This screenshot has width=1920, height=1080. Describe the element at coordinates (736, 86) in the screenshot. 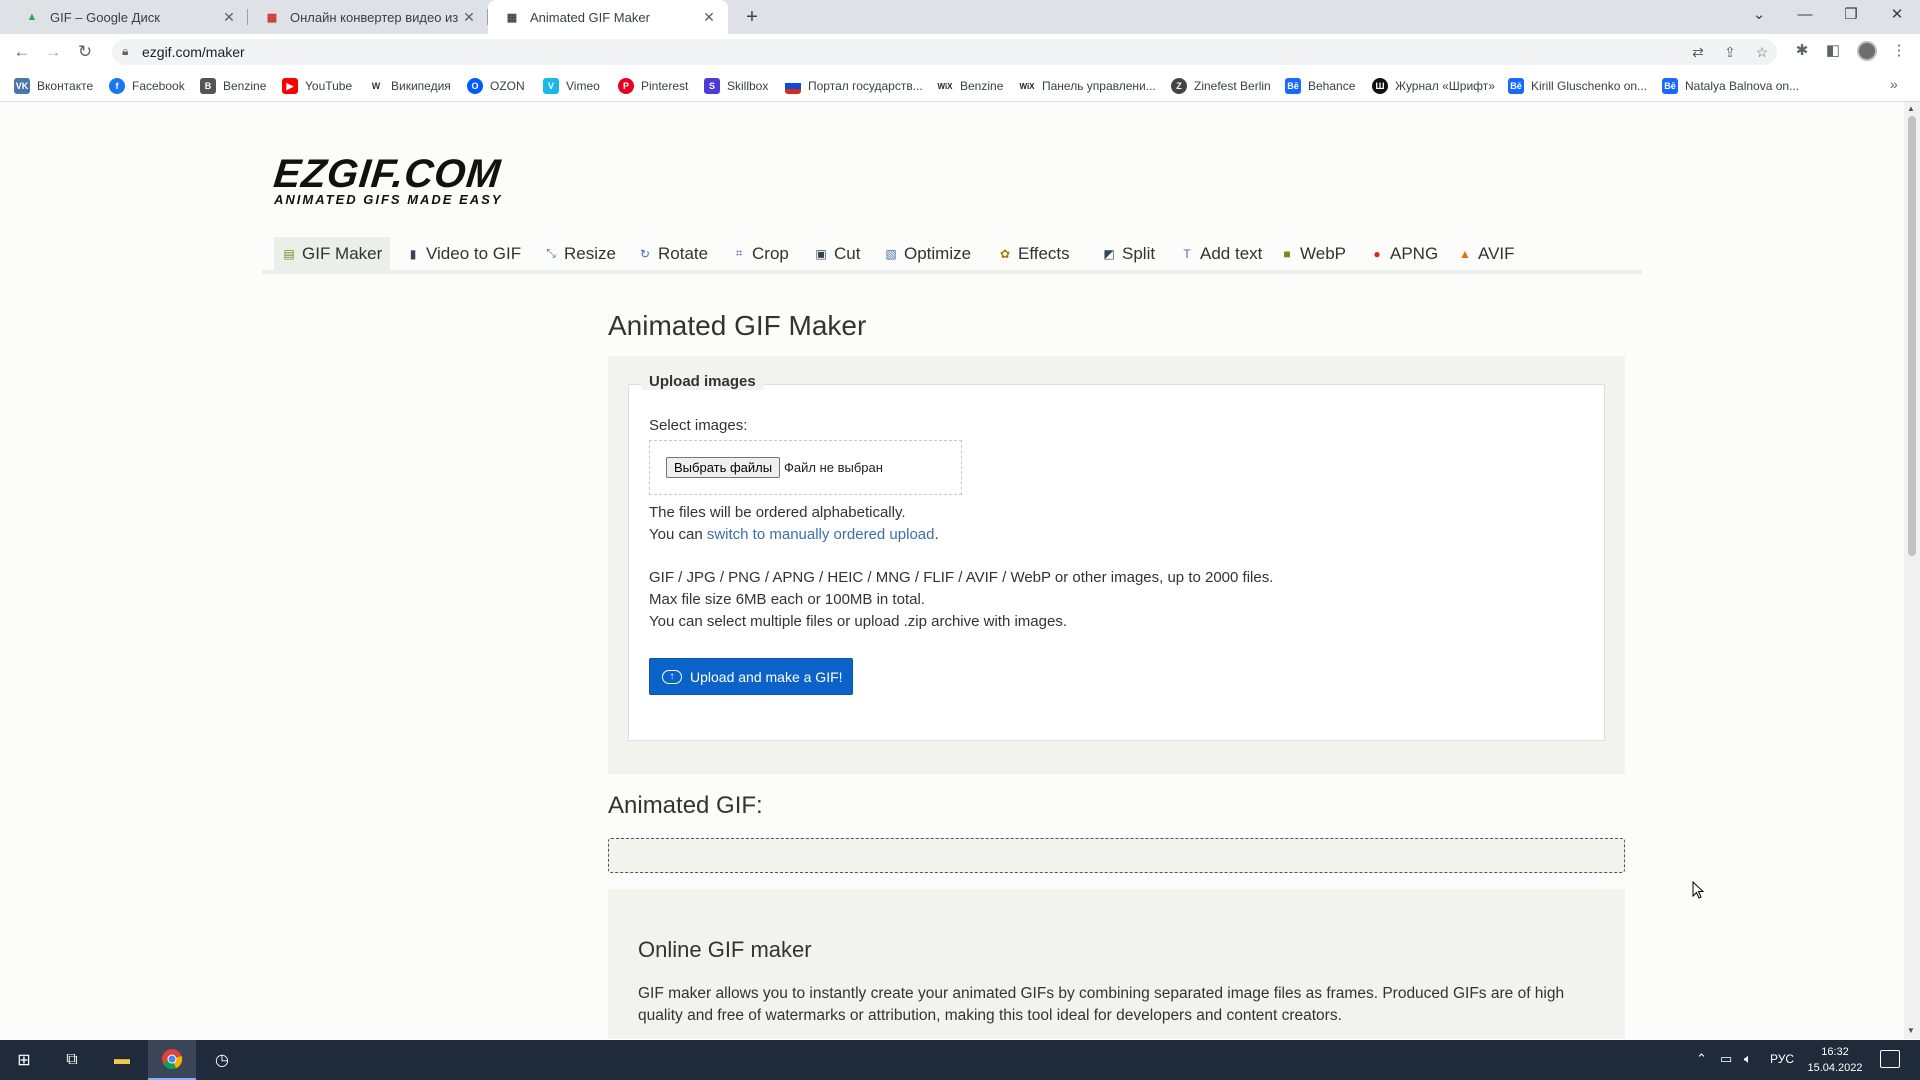

I see `bookmark-item: S Skillbox` at that location.